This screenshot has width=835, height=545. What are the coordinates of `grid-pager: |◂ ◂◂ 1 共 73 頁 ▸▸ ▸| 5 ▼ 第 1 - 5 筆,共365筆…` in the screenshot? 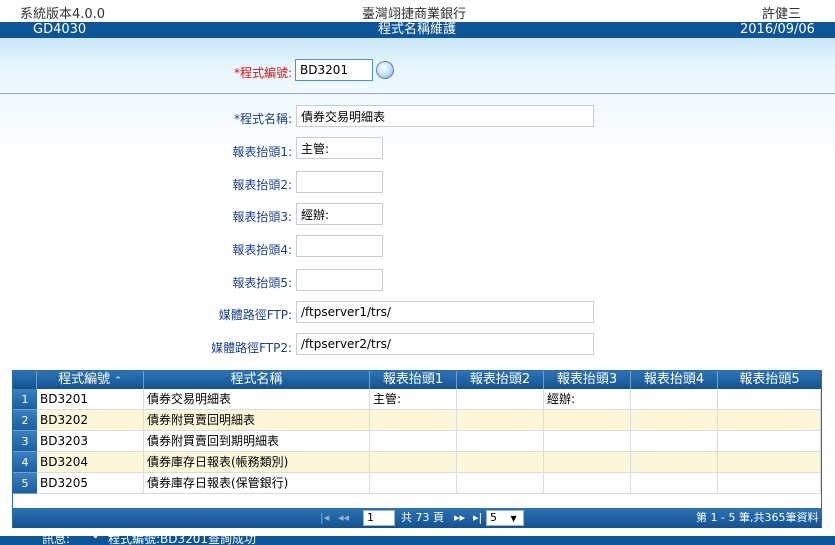 It's located at (417, 518).